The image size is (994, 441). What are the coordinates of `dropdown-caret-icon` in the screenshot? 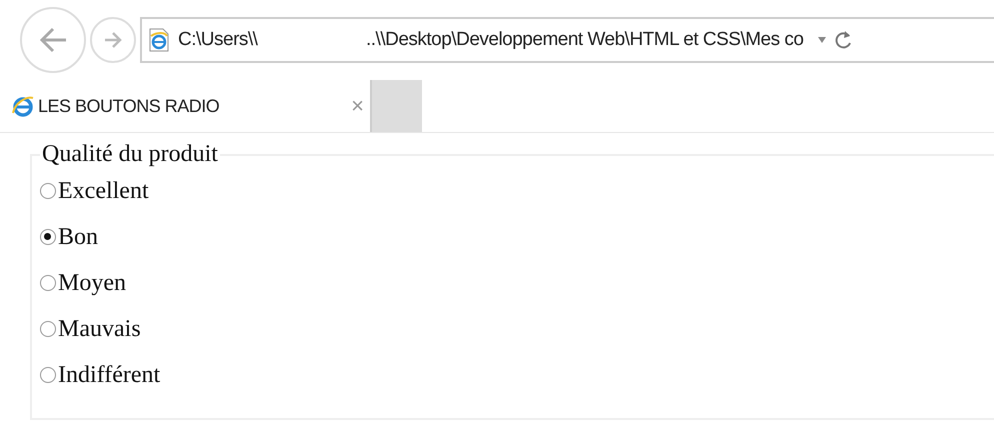 It's located at (822, 40).